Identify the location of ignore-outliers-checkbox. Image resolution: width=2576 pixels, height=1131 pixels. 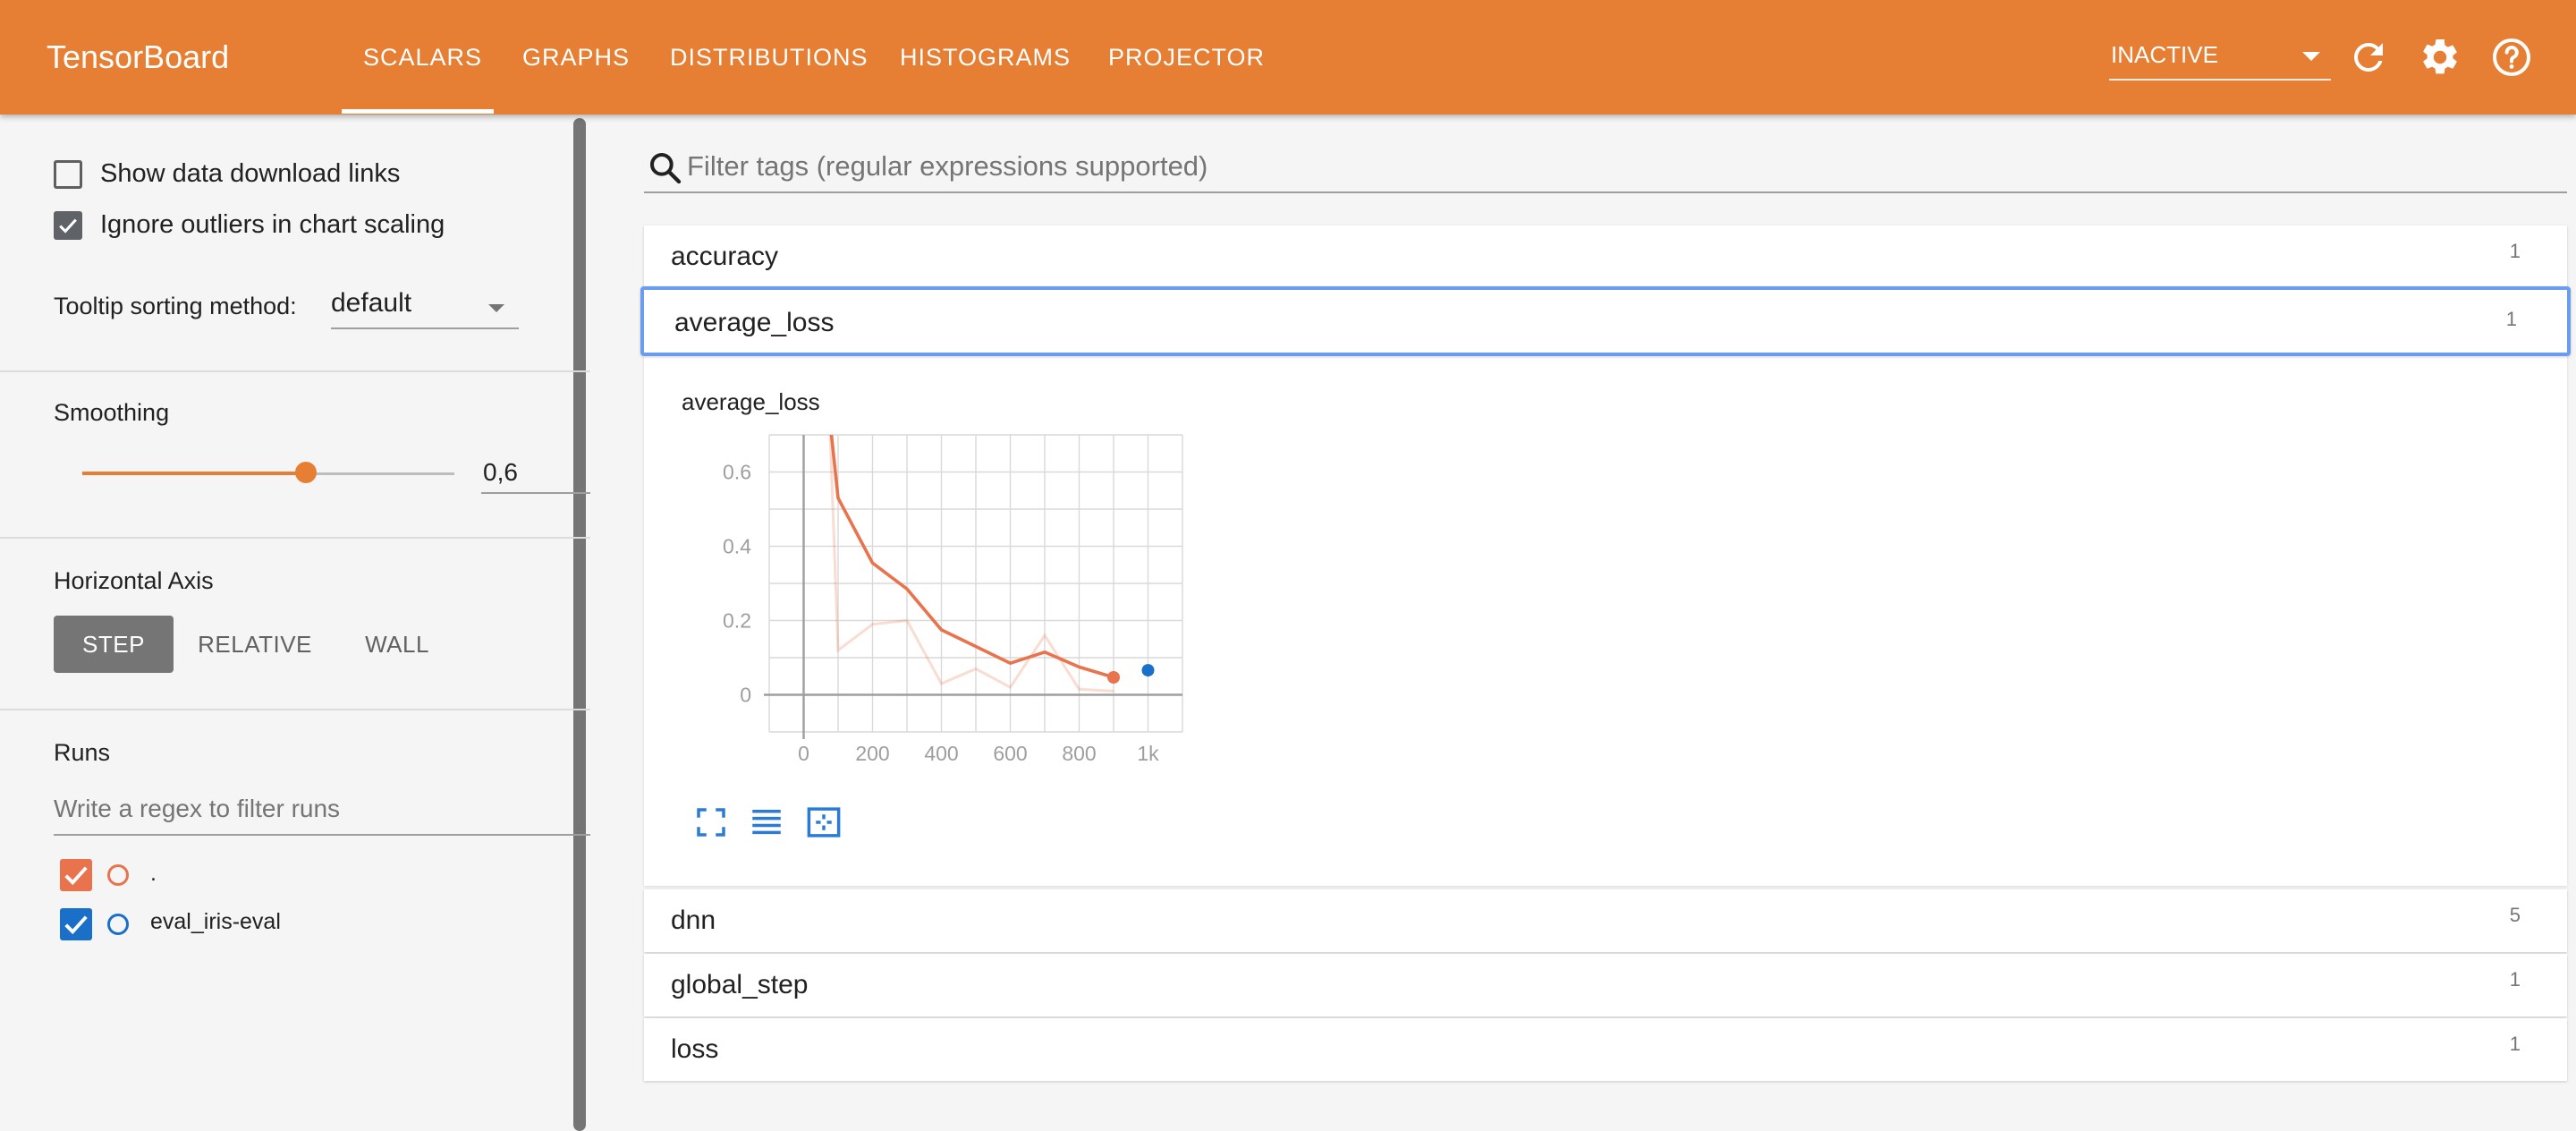
(68, 225).